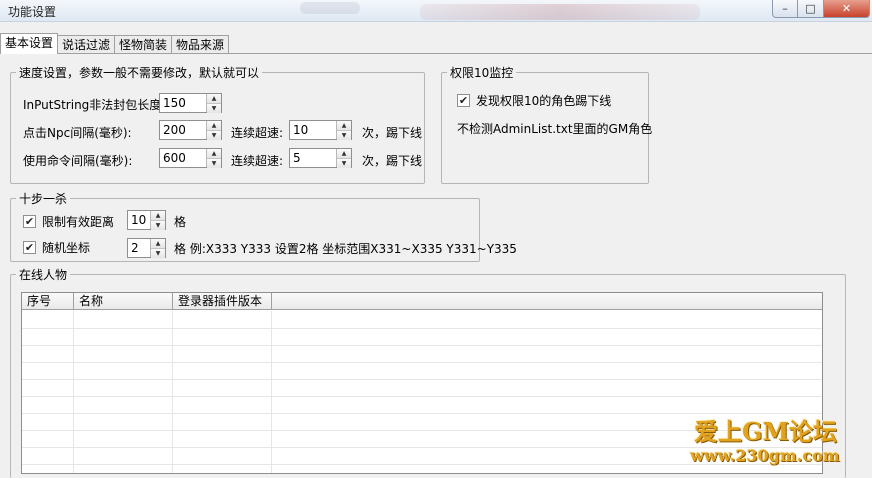  What do you see at coordinates (123, 301) in the screenshot?
I see `column-header-name: 名称` at bounding box center [123, 301].